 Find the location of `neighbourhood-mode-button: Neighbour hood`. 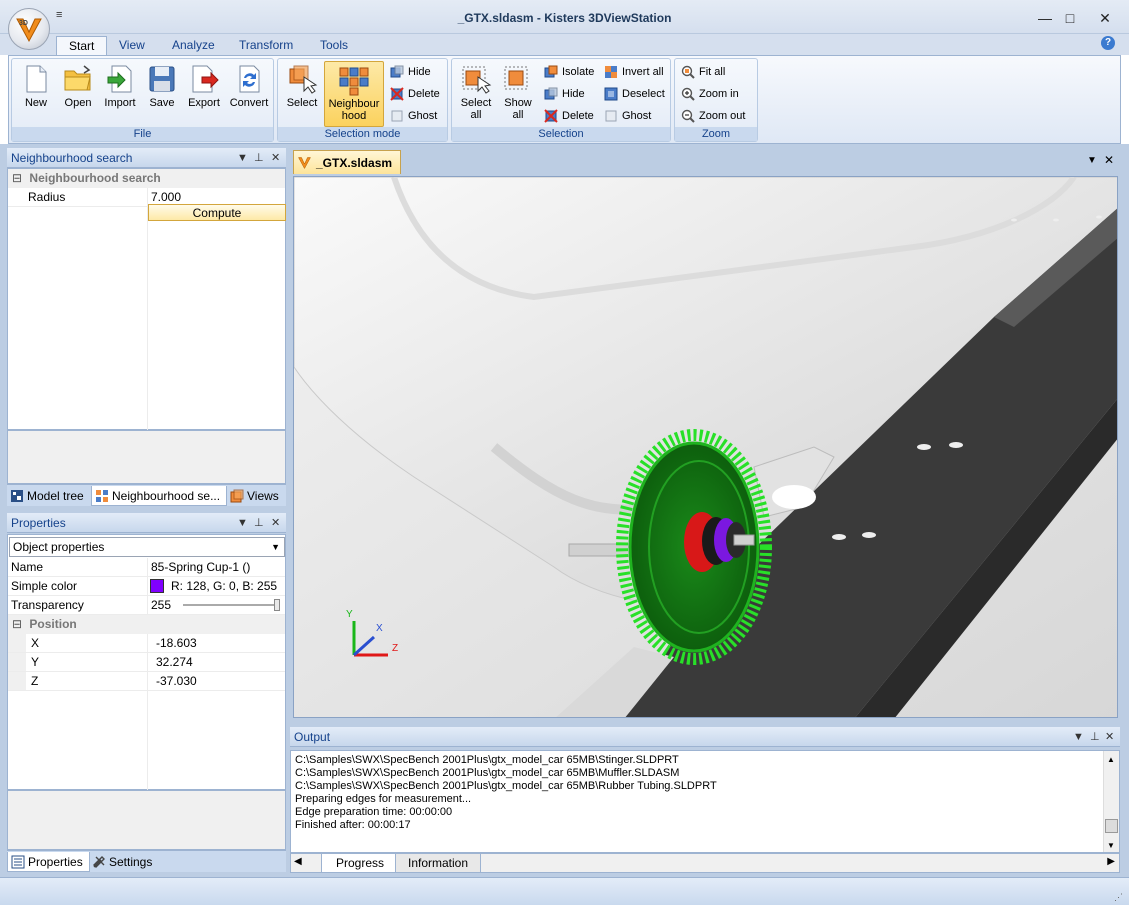

neighbourhood-mode-button: Neighbour hood is located at coordinates (354, 94).